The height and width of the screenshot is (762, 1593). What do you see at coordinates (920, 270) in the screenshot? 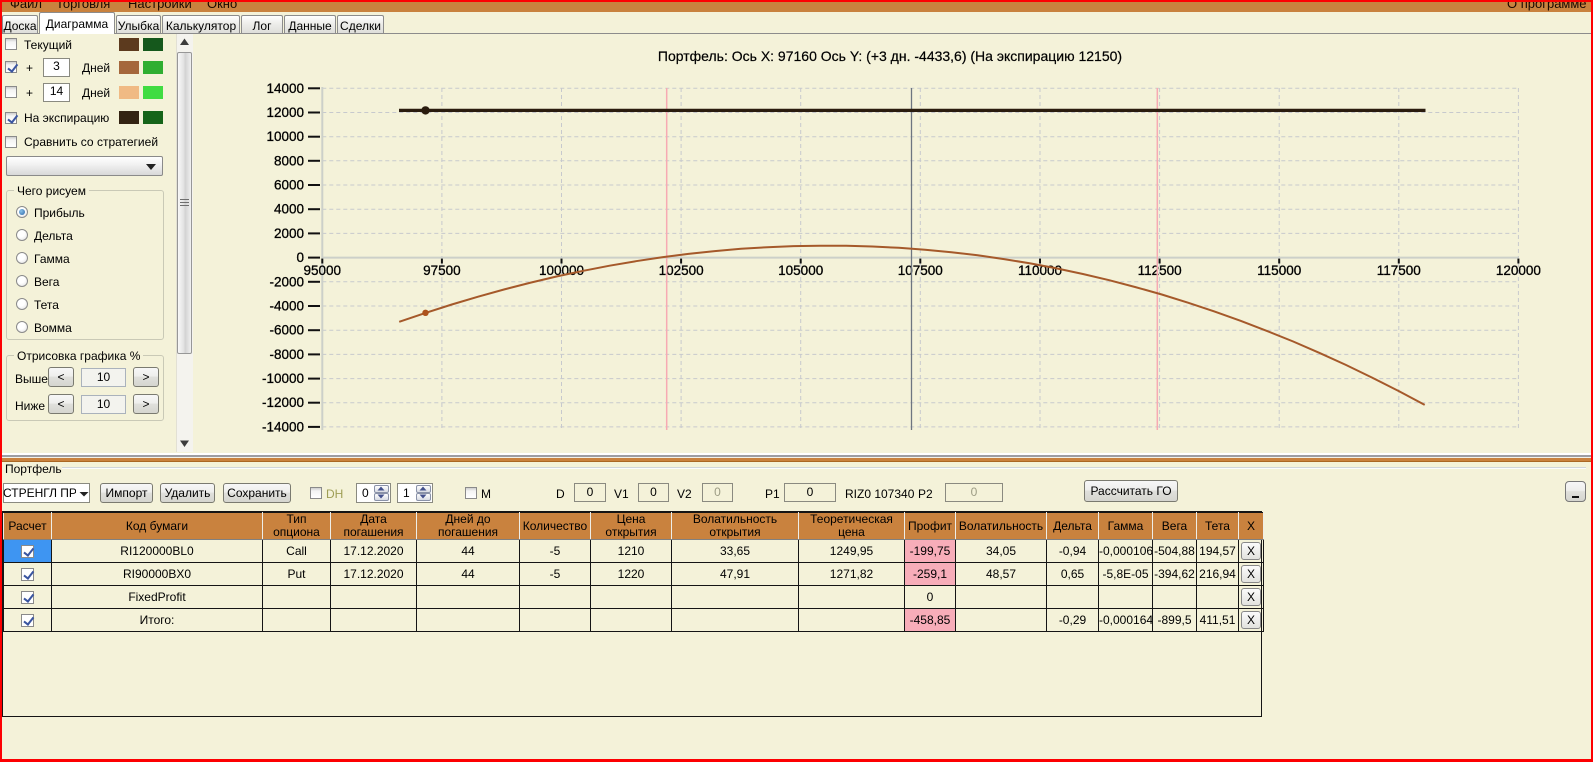
I see `svg-text: 107500` at bounding box center [920, 270].